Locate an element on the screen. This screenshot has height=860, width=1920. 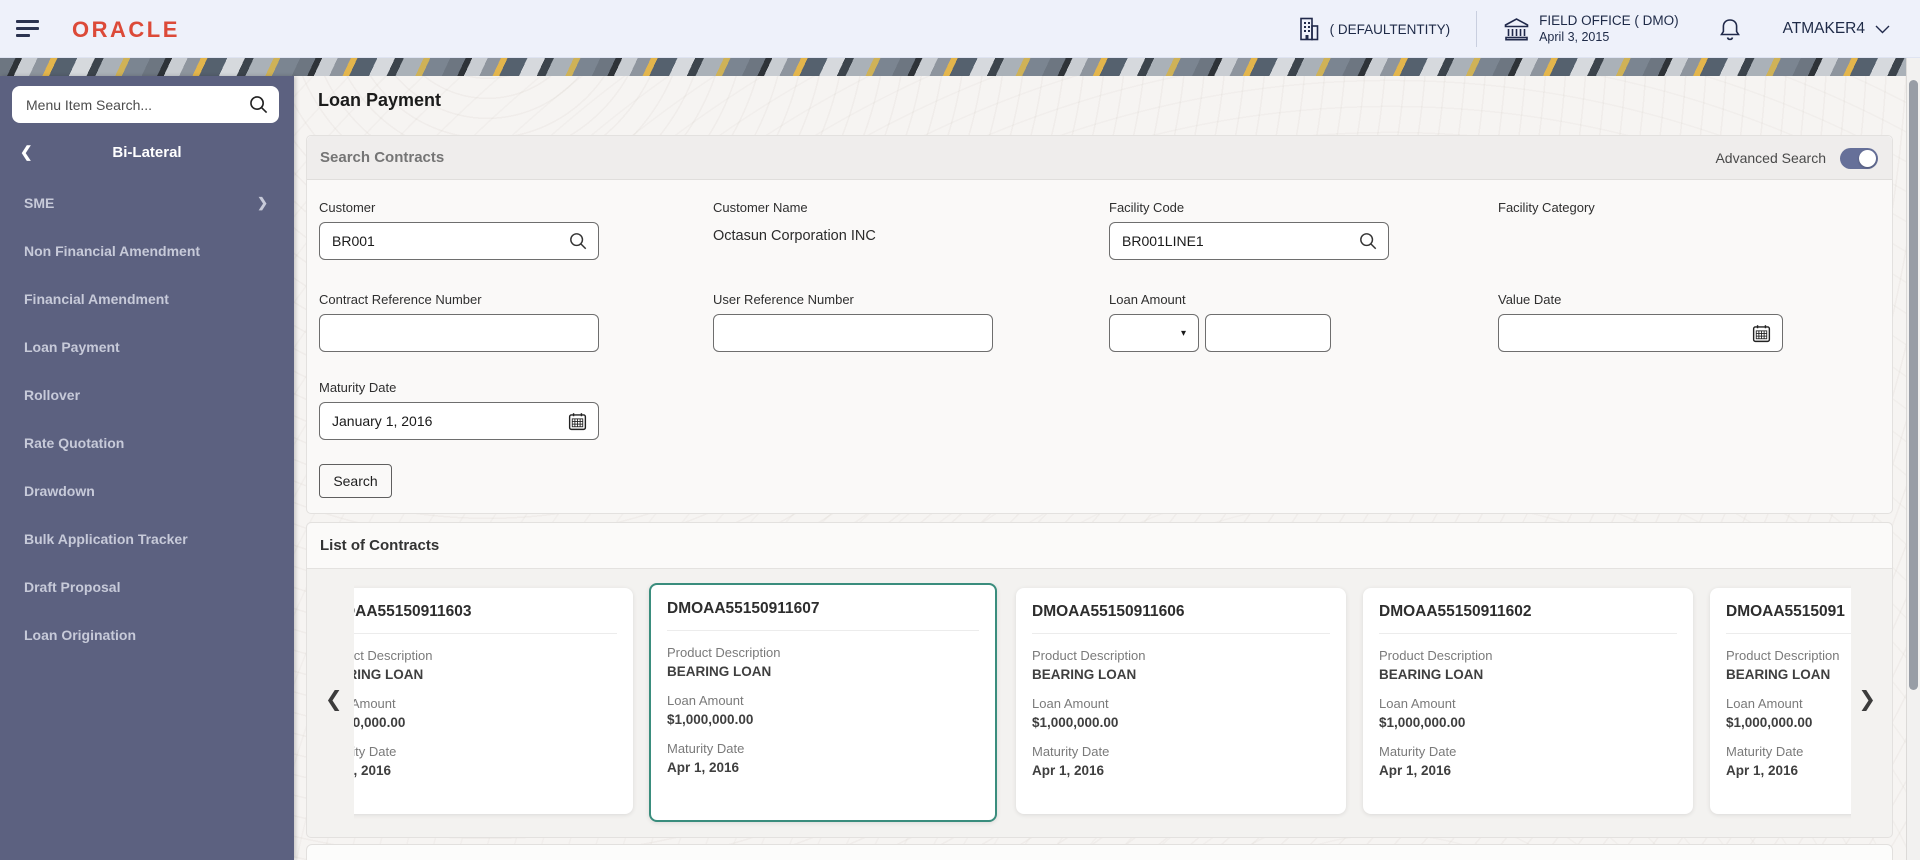
contract-reference-number-input is located at coordinates (460, 333).